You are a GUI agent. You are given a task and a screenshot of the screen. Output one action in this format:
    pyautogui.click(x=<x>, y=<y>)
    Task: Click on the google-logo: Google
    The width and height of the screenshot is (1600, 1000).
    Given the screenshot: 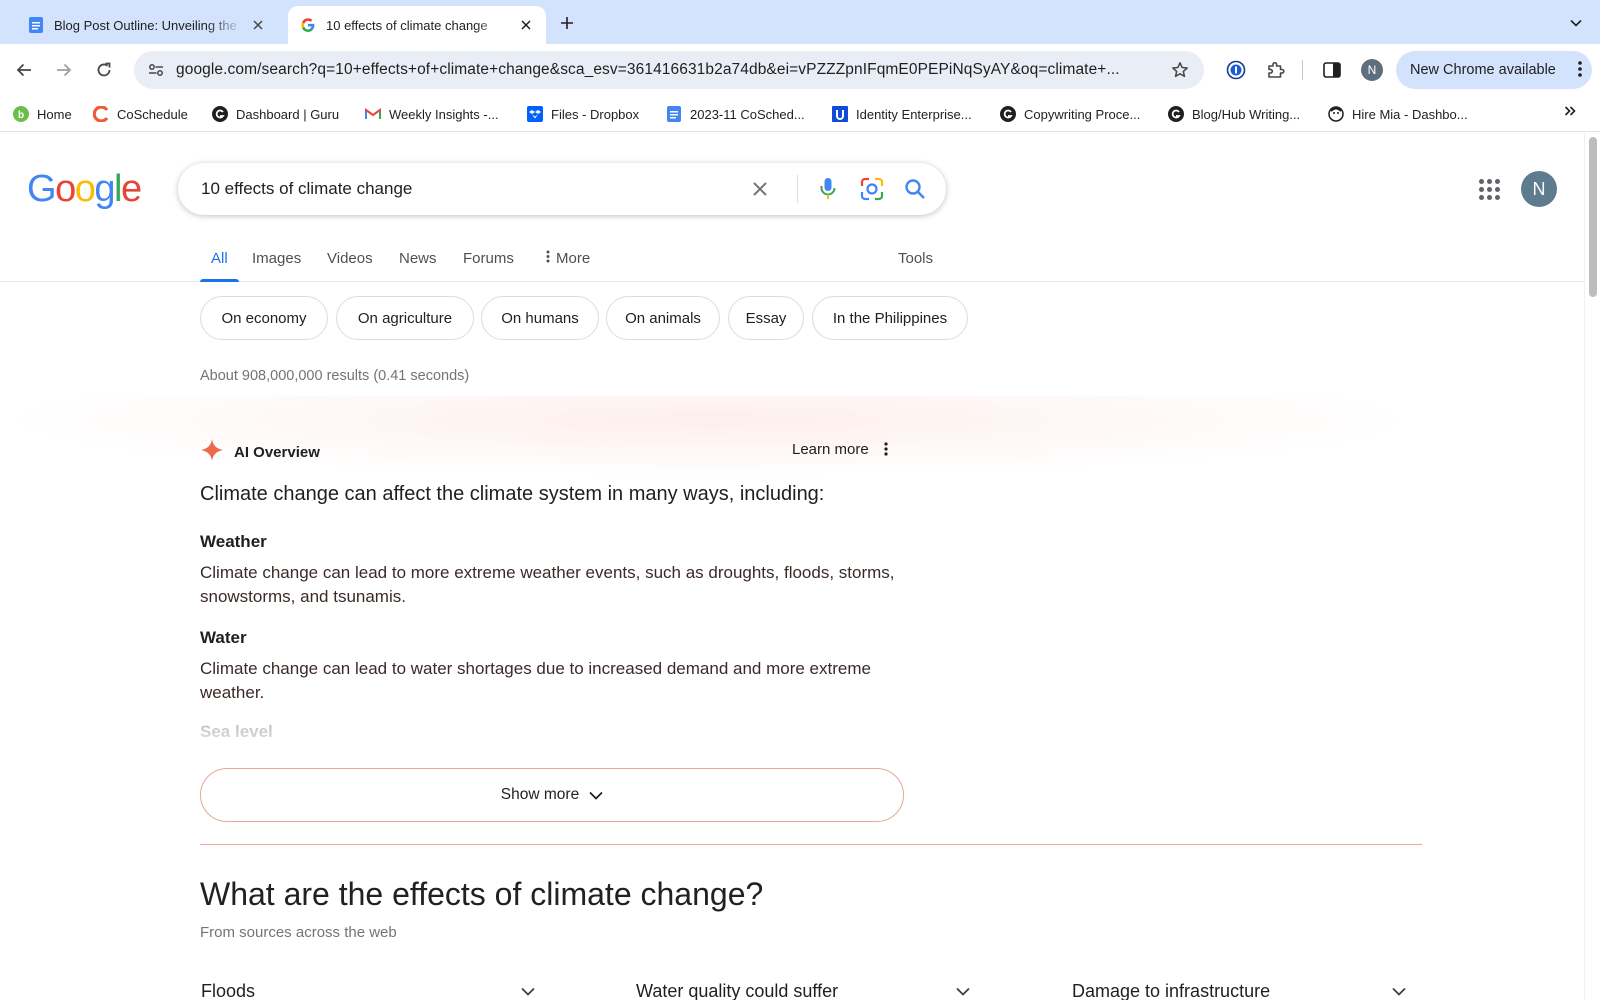 What is the action you would take?
    pyautogui.click(x=84, y=189)
    